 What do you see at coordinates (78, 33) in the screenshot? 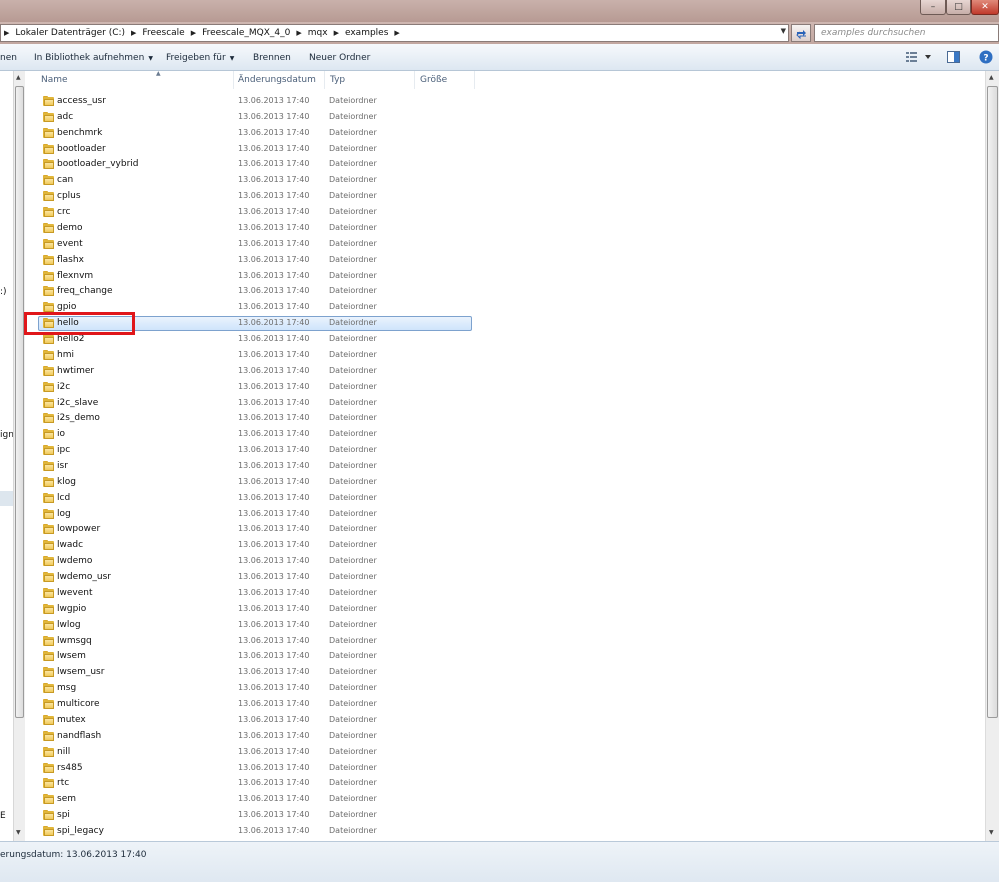
I see `breadcrumb-item: Lokaler Datenträger (C:) ▶` at bounding box center [78, 33].